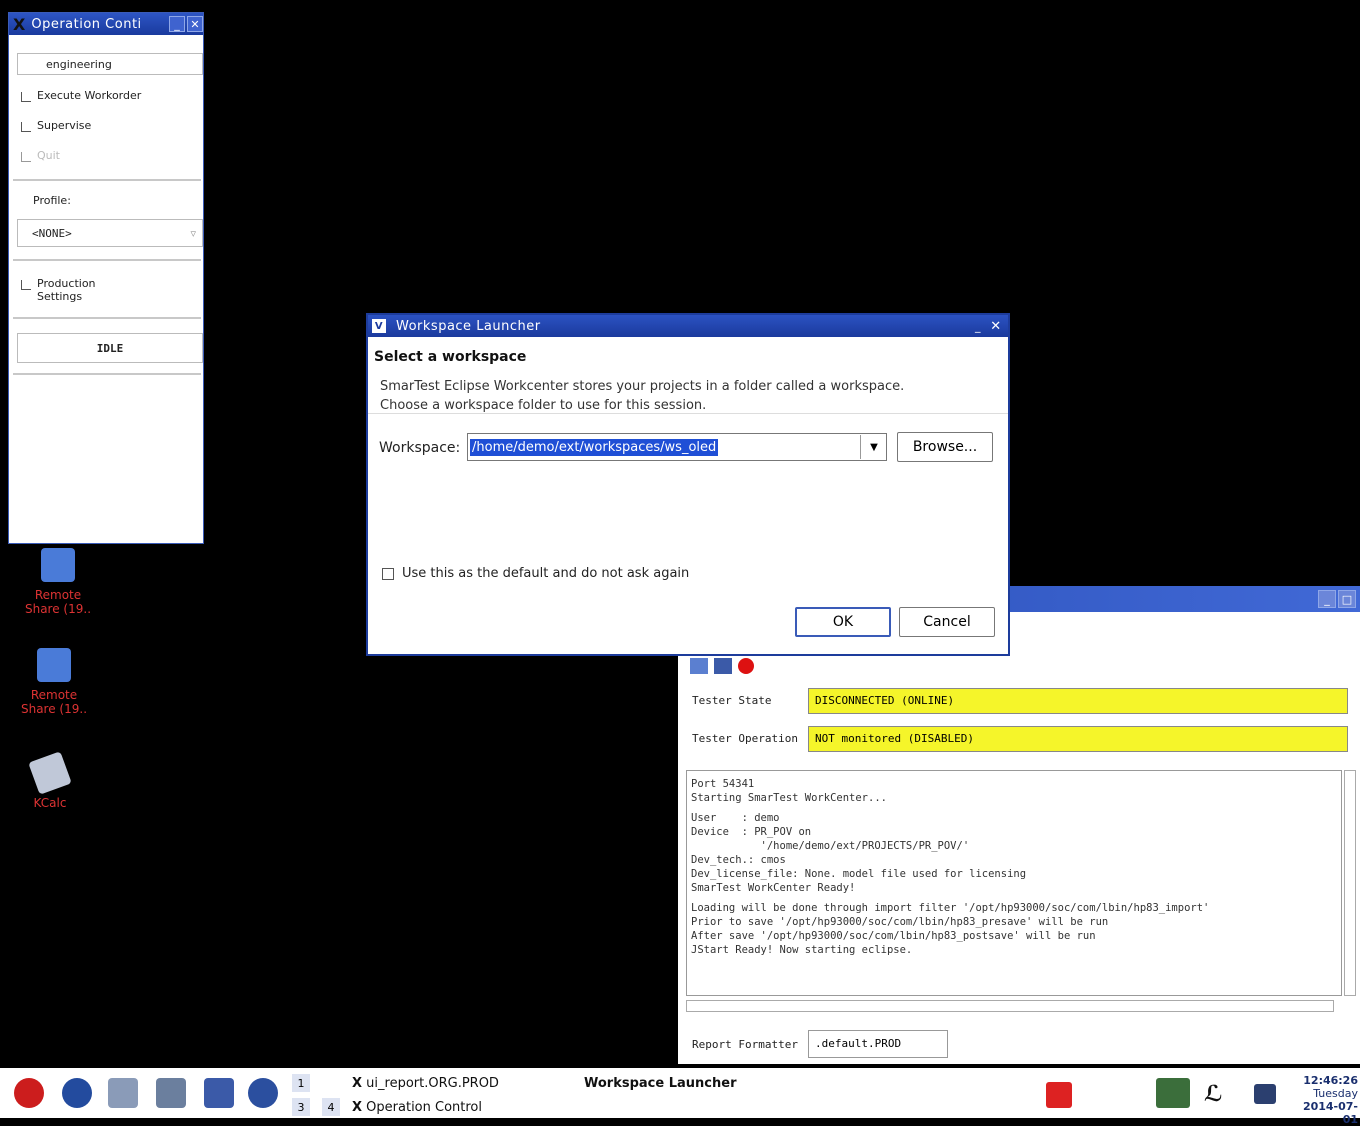  I want to click on status-value: IDLE, so click(110, 348).